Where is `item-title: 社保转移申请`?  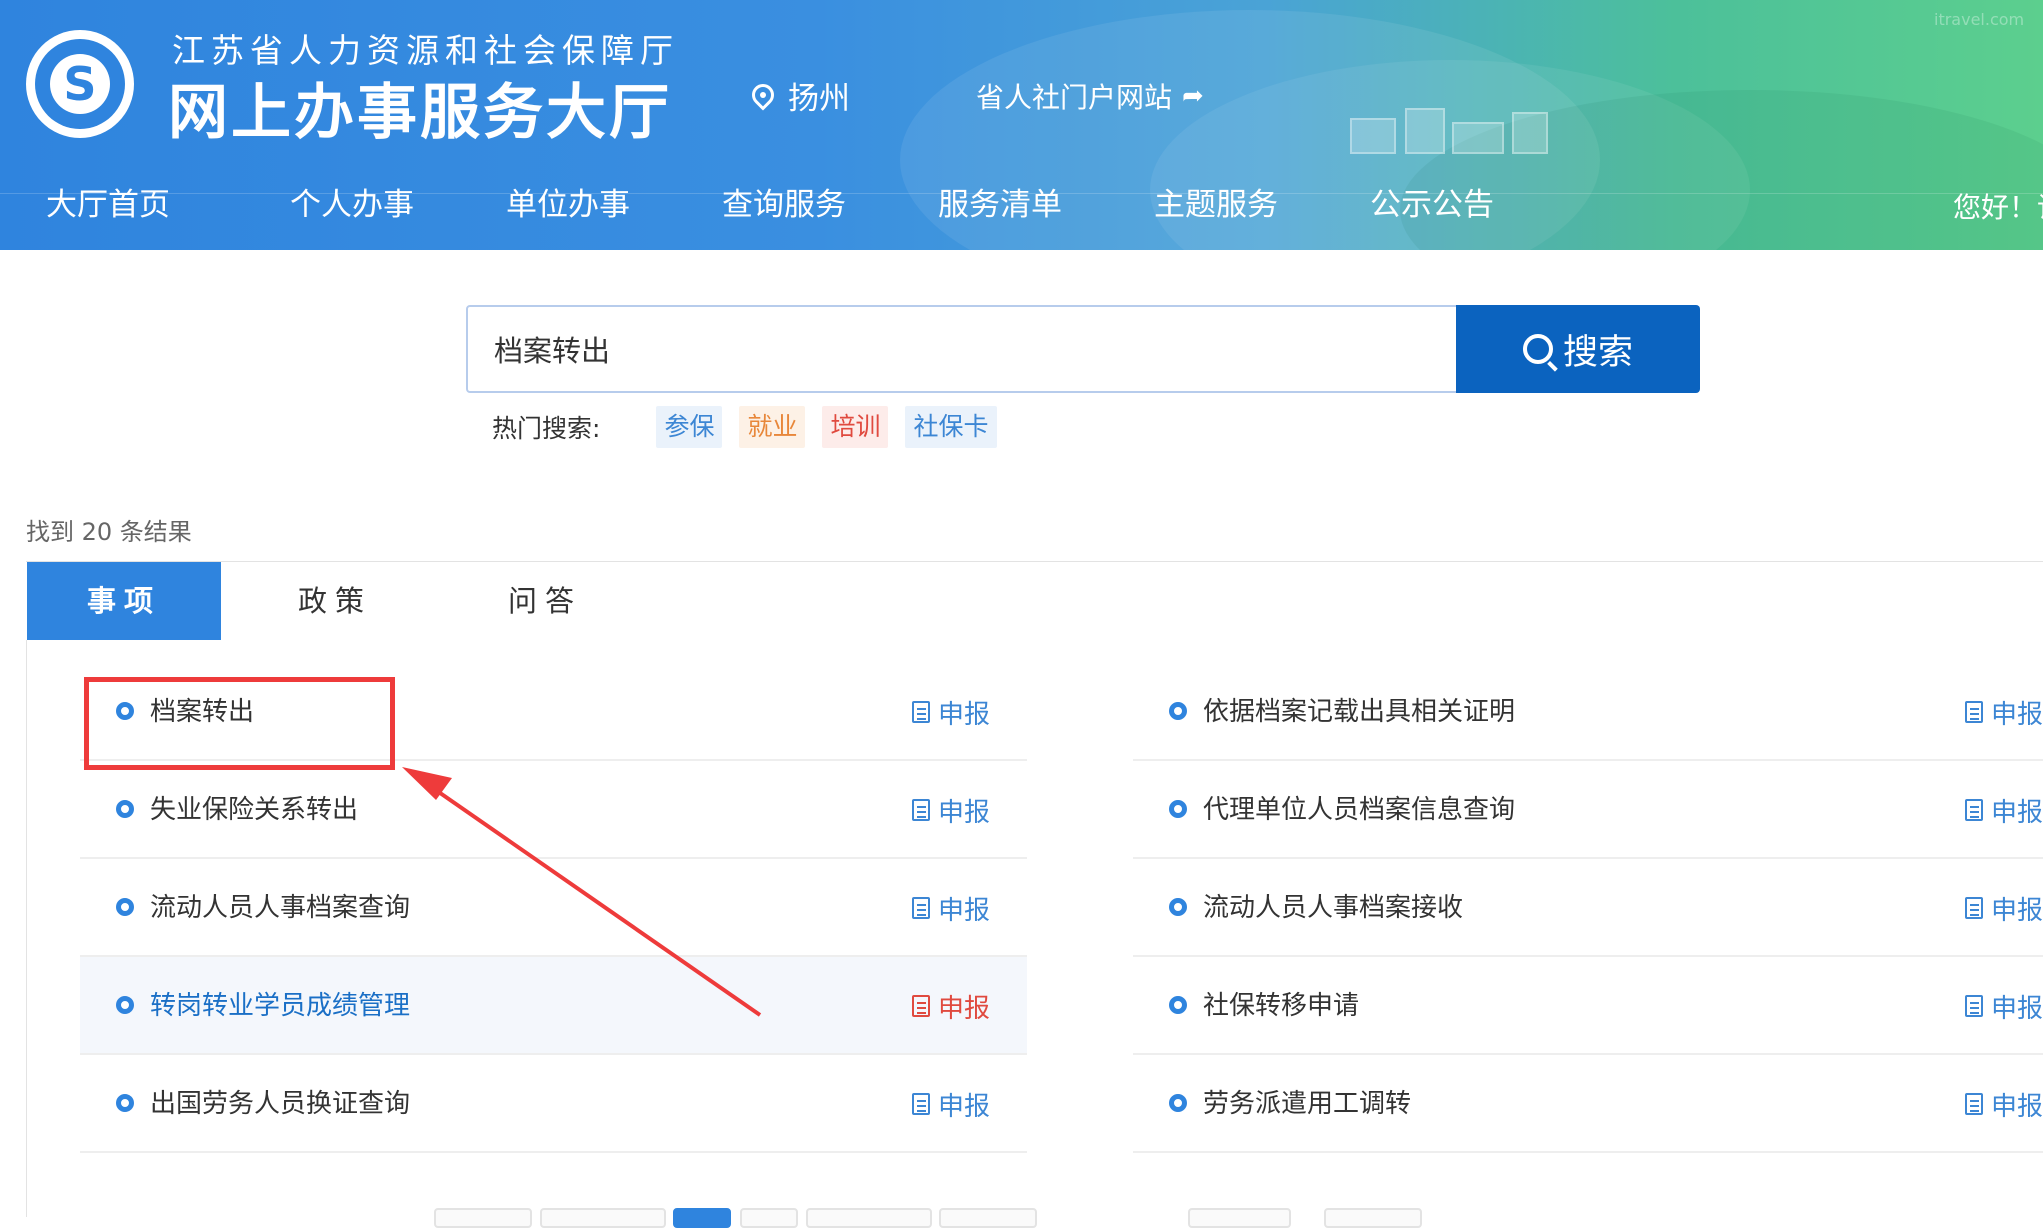
item-title: 社保转移申请 is located at coordinates (1281, 1006).